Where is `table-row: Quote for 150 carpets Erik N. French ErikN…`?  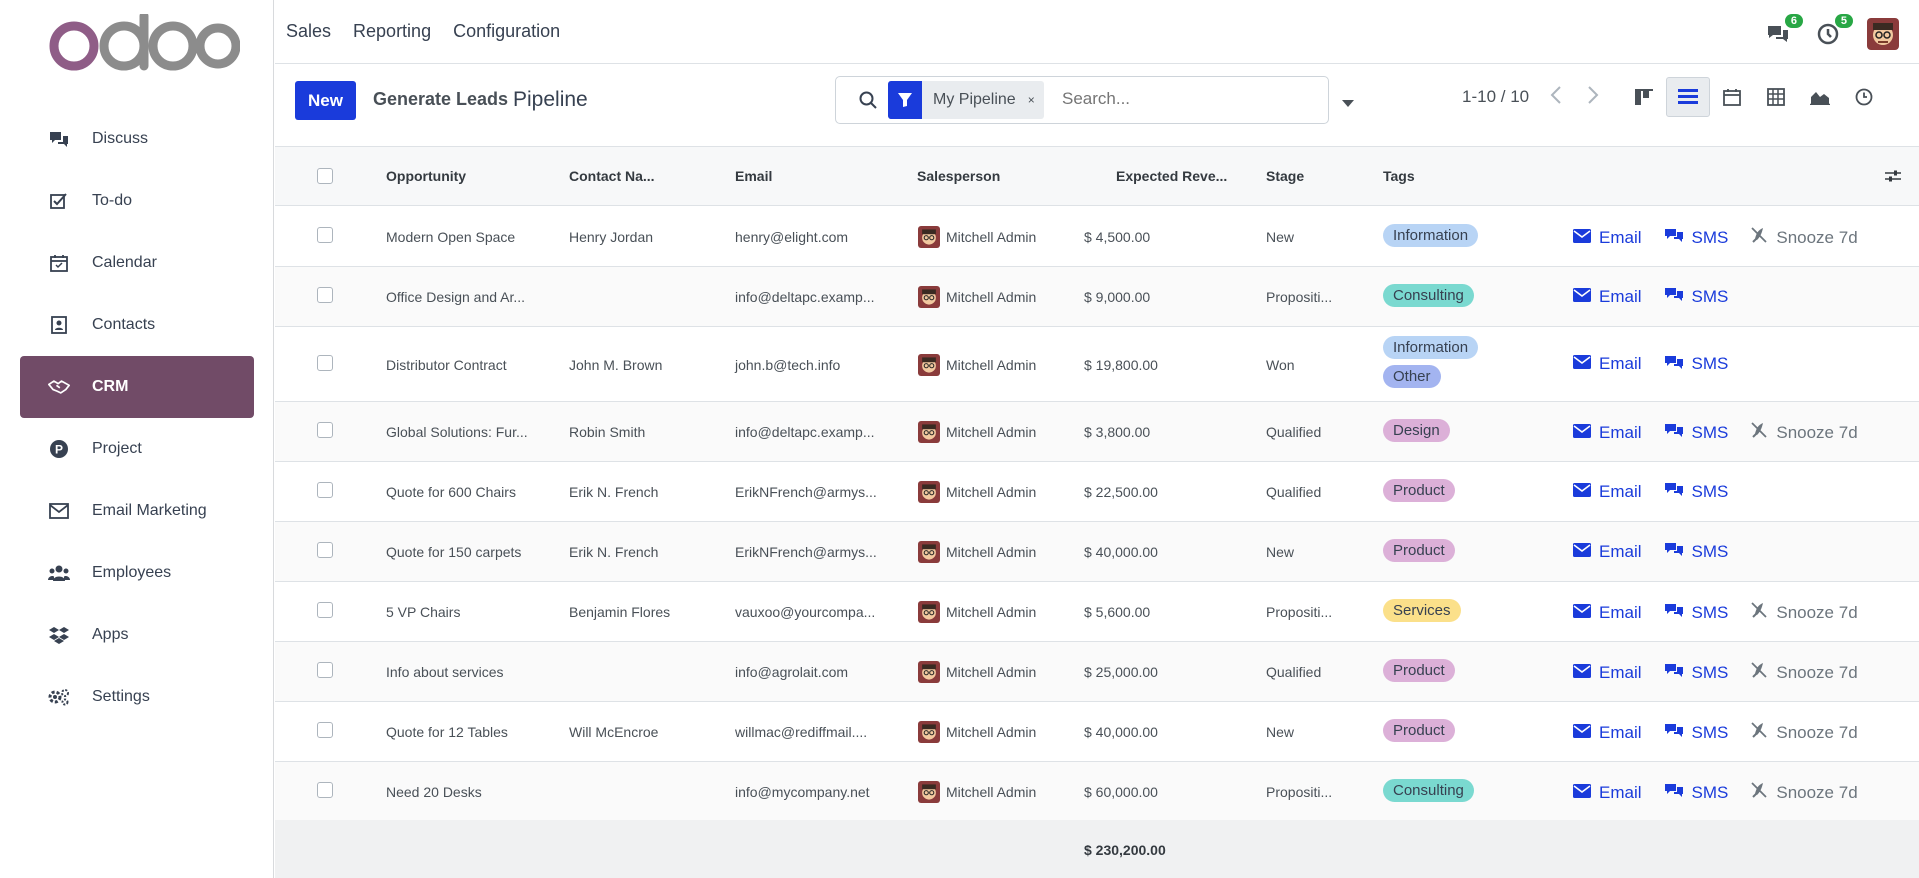
table-row: Quote for 150 carpets Erik N. French ErikN… is located at coordinates (1097, 552).